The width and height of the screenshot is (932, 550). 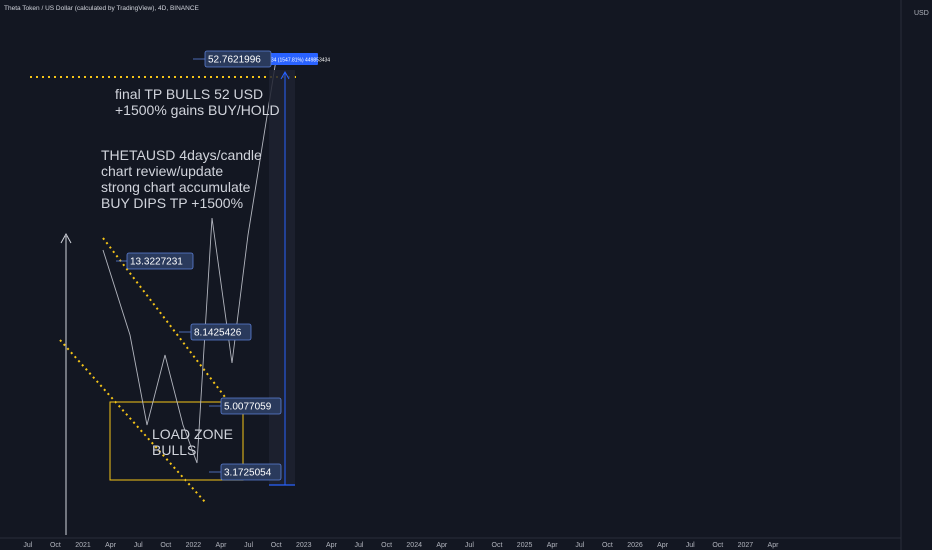 What do you see at coordinates (282, 277) in the screenshot?
I see `measure-range-area` at bounding box center [282, 277].